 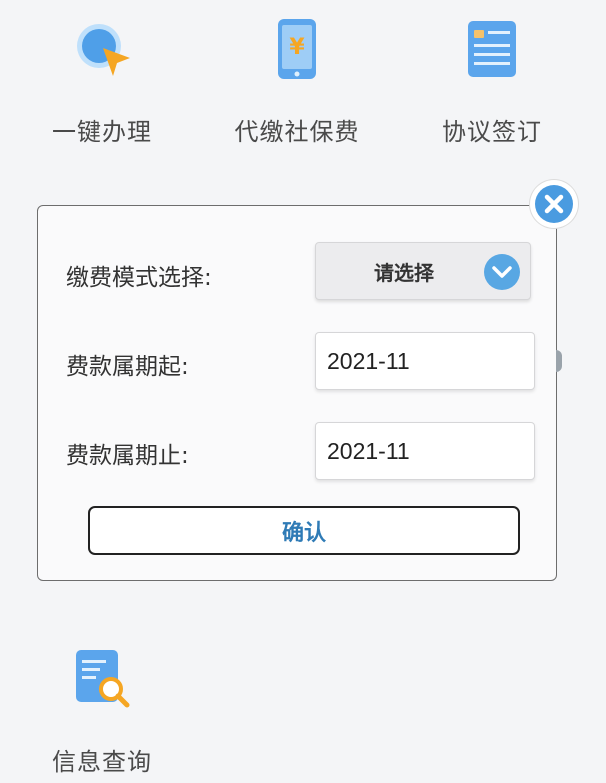 What do you see at coordinates (102, 50) in the screenshot?
I see `pointer-click-icon` at bounding box center [102, 50].